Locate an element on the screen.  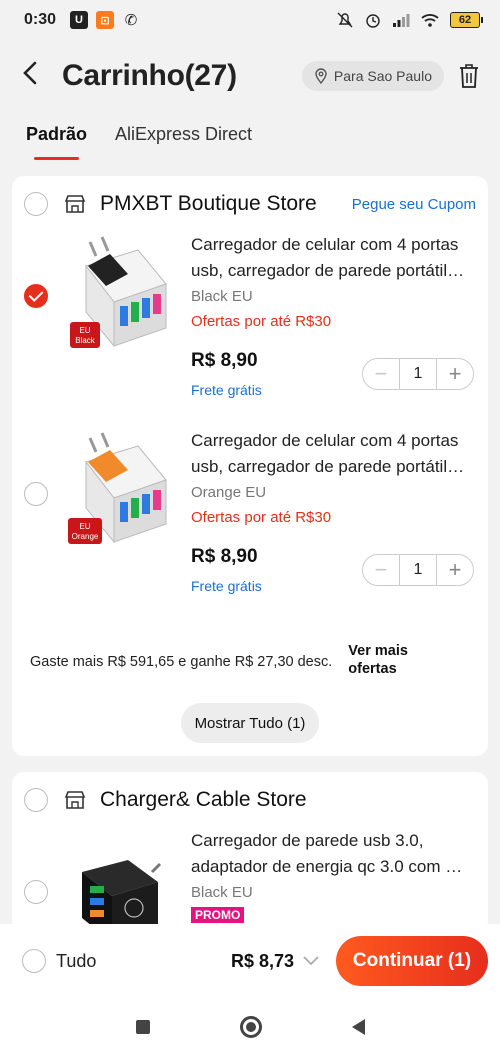
signal-icon is located at coordinates (401, 20).